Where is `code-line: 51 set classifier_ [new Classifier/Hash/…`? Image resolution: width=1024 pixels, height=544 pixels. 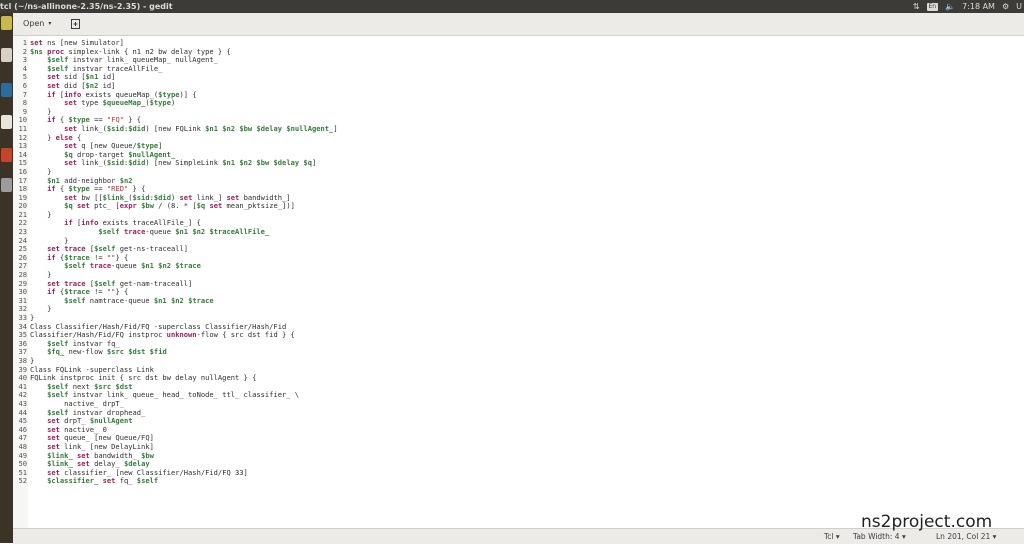
code-line: 51 set classifier_ [new Classifier/Hash/… is located at coordinates (513, 473).